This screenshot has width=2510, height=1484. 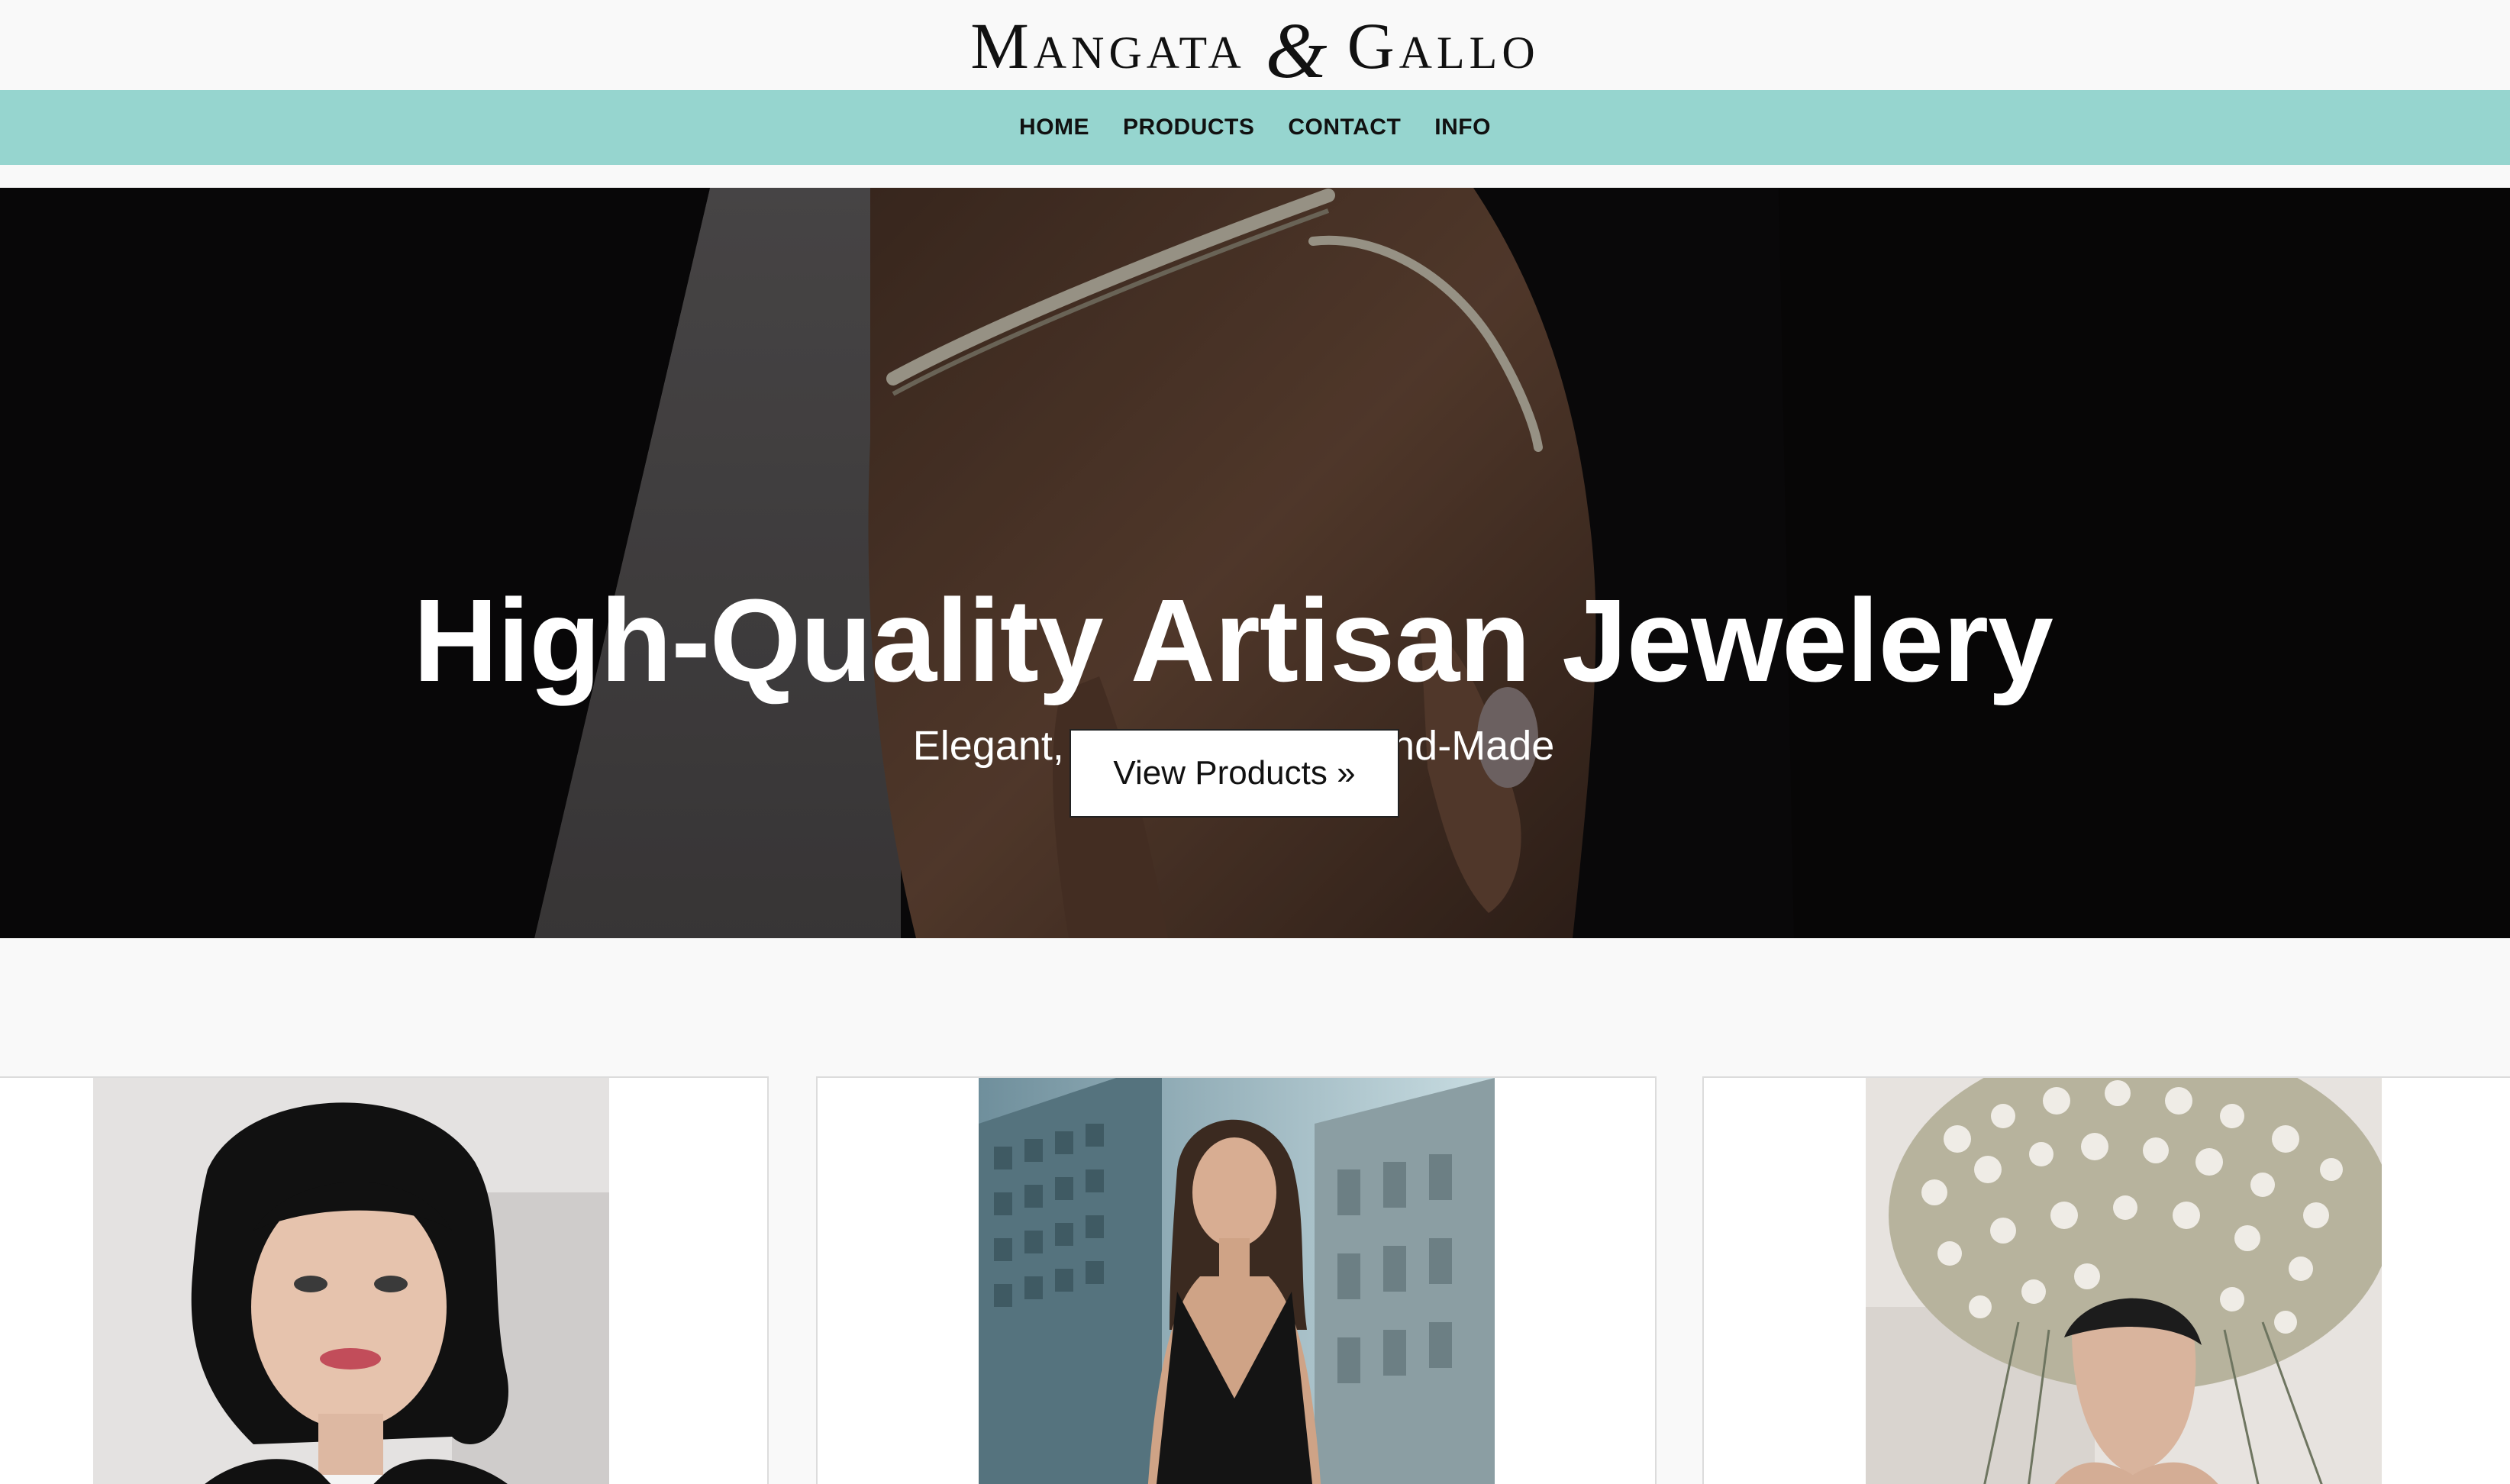 What do you see at coordinates (1462, 127) in the screenshot?
I see `nav-info: INFO` at bounding box center [1462, 127].